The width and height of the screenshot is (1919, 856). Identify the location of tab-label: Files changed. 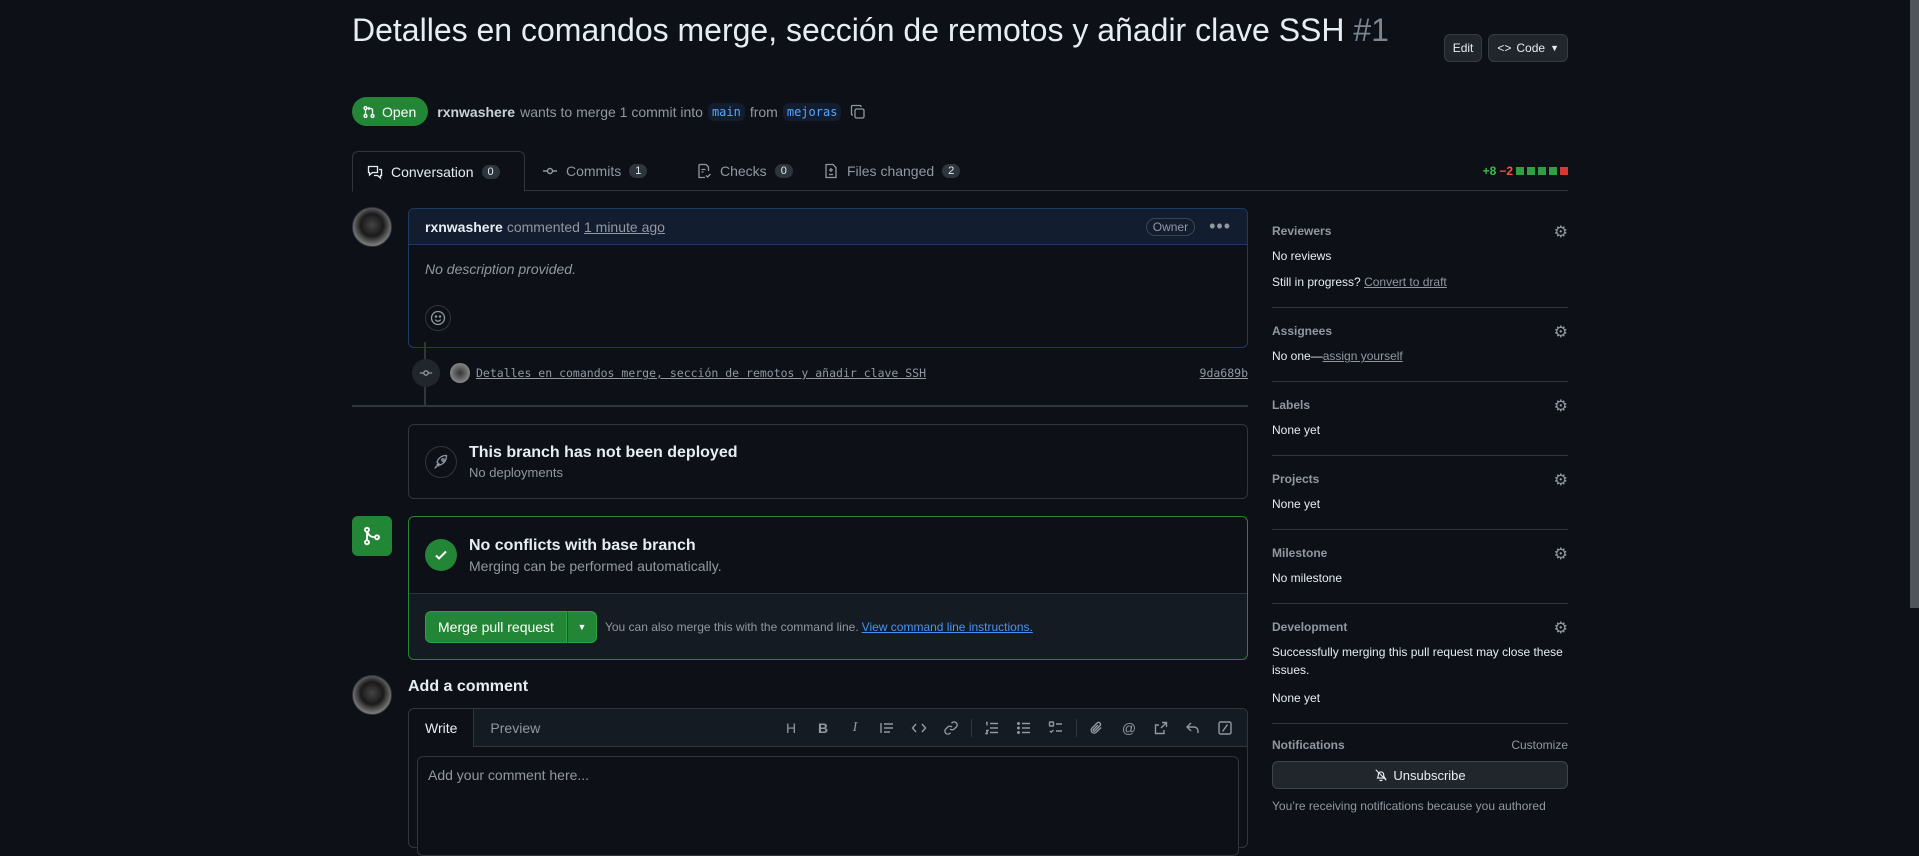
(891, 171).